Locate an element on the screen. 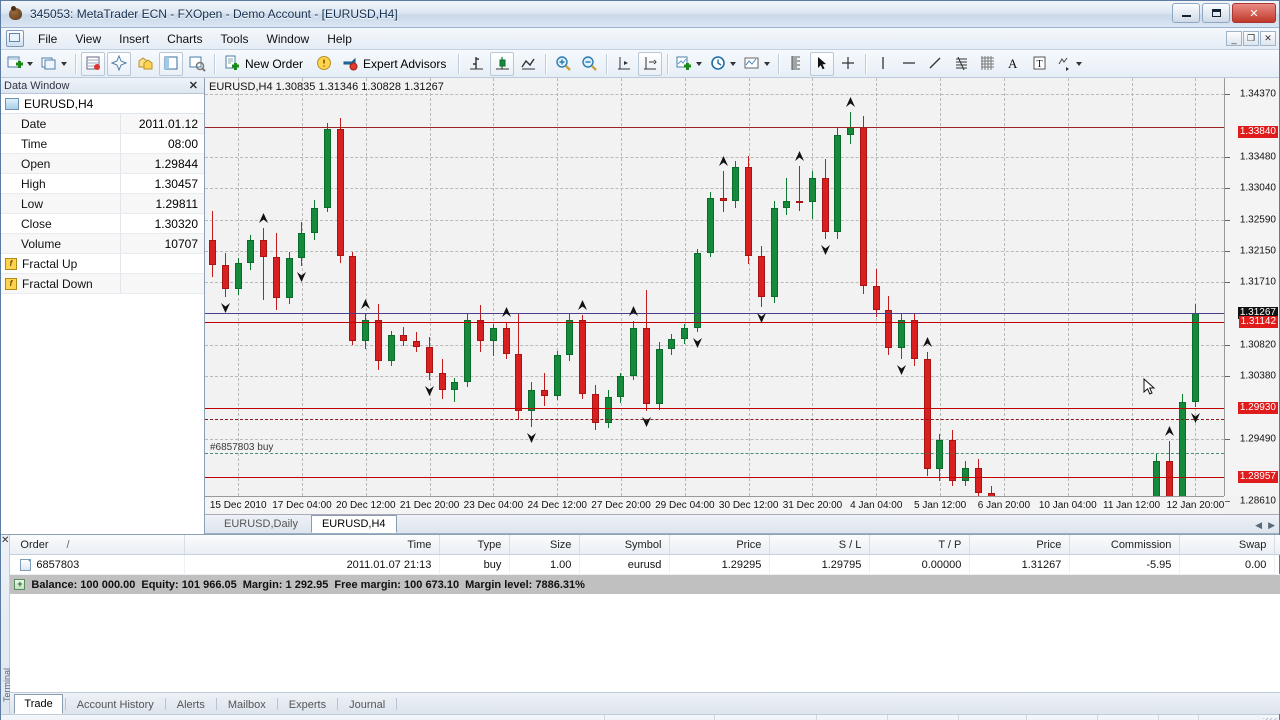  chart-tab-scroll: ◀ ▶ is located at coordinates (1265, 525).